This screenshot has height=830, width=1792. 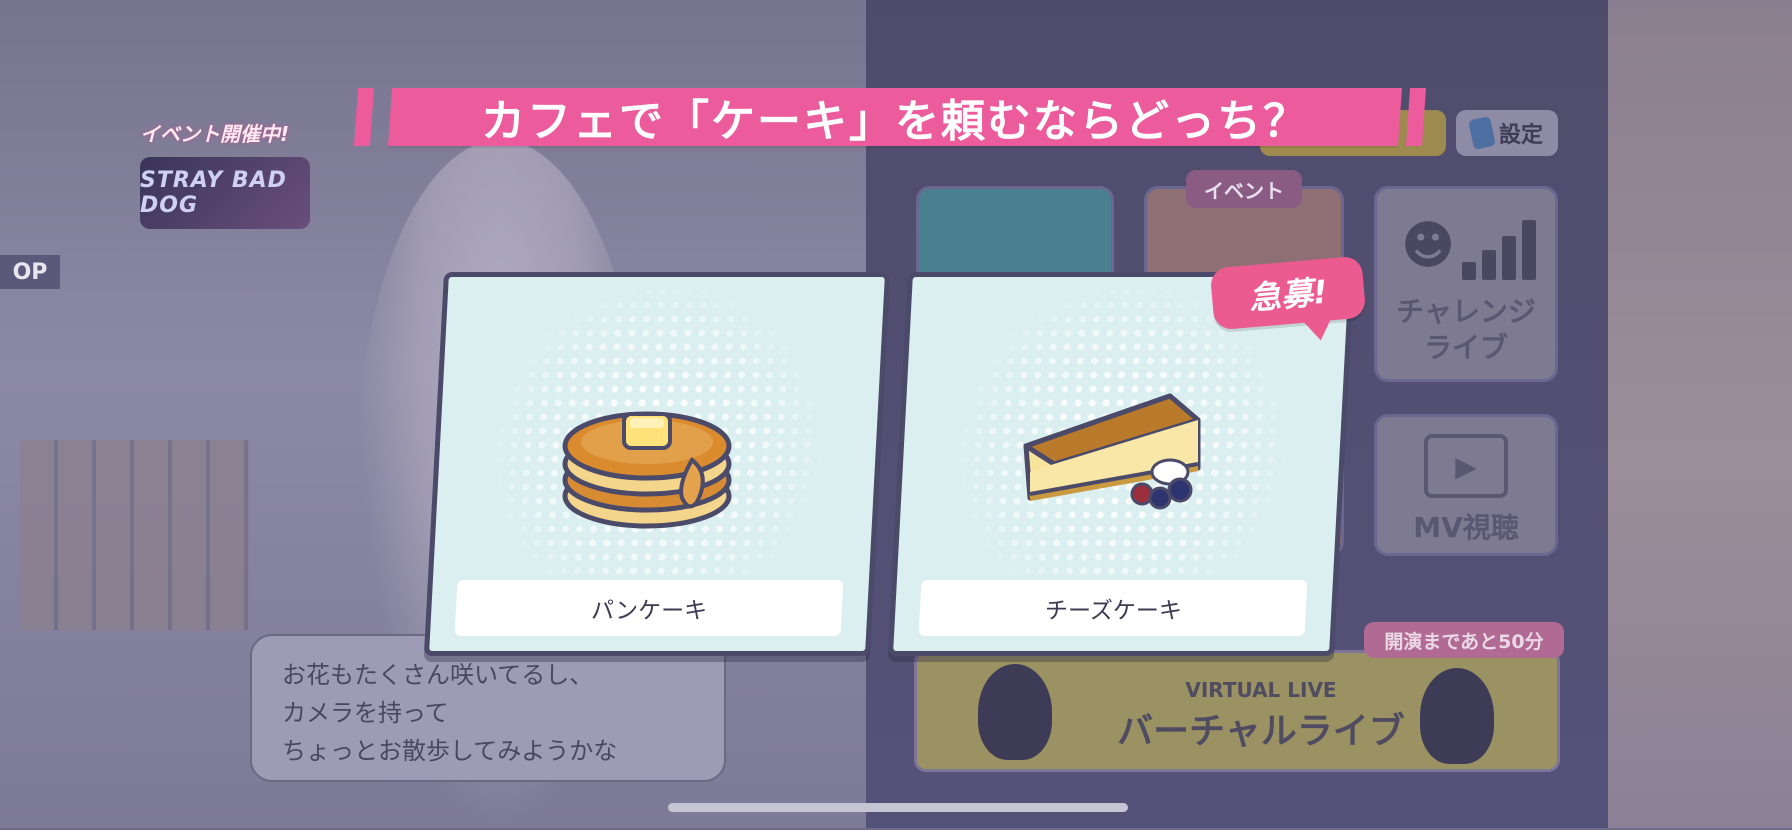 What do you see at coordinates (1113, 611) in the screenshot?
I see `choice-label-text: チーズケーキ` at bounding box center [1113, 611].